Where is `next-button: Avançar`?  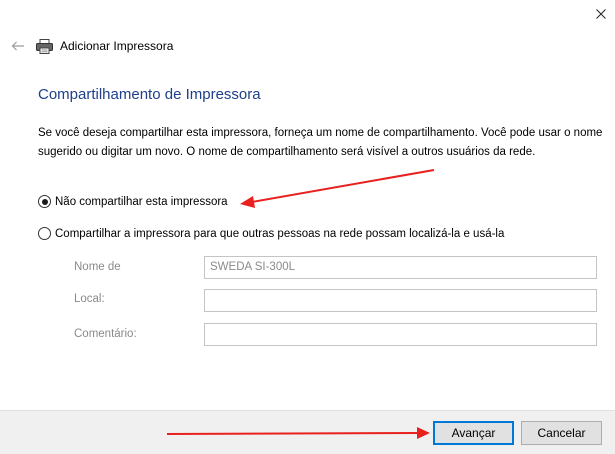 next-button: Avançar is located at coordinates (473, 433).